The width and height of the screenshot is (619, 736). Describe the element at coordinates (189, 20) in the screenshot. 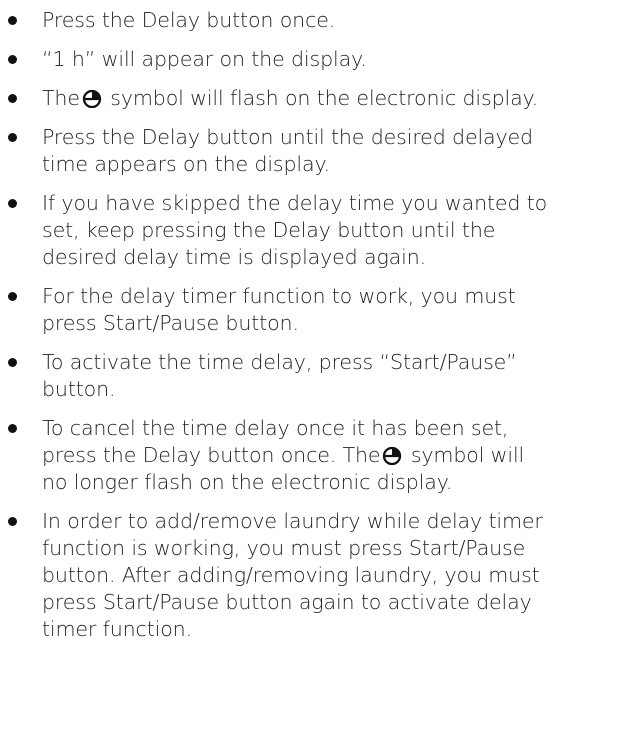

I see `instruction-text: Press the Delay button once.` at that location.